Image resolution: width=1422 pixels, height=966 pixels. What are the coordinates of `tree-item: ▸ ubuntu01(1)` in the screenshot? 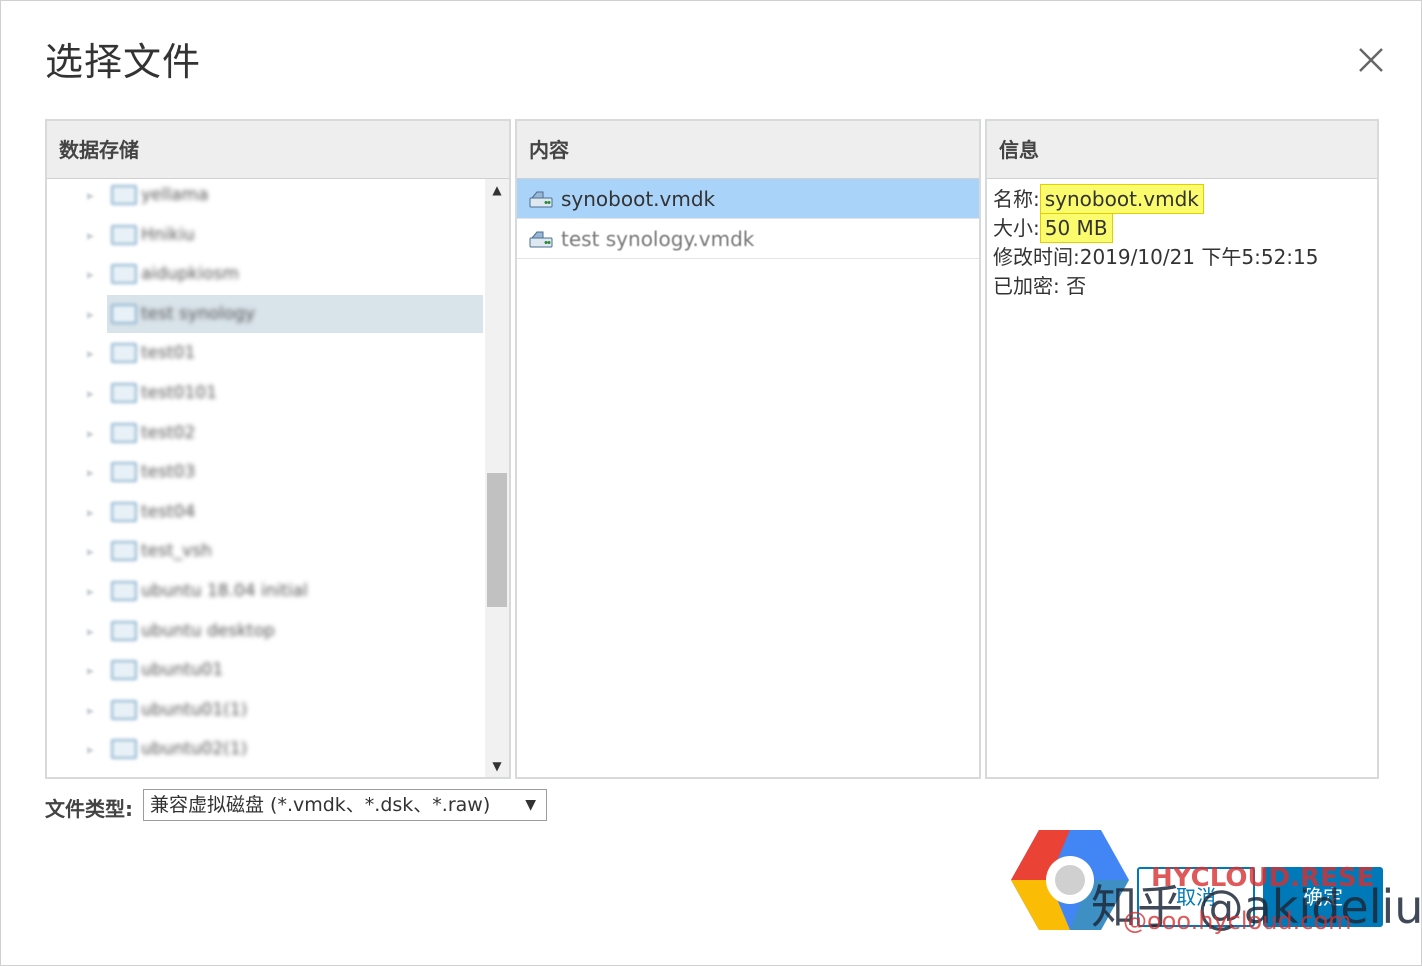 It's located at (285, 710).